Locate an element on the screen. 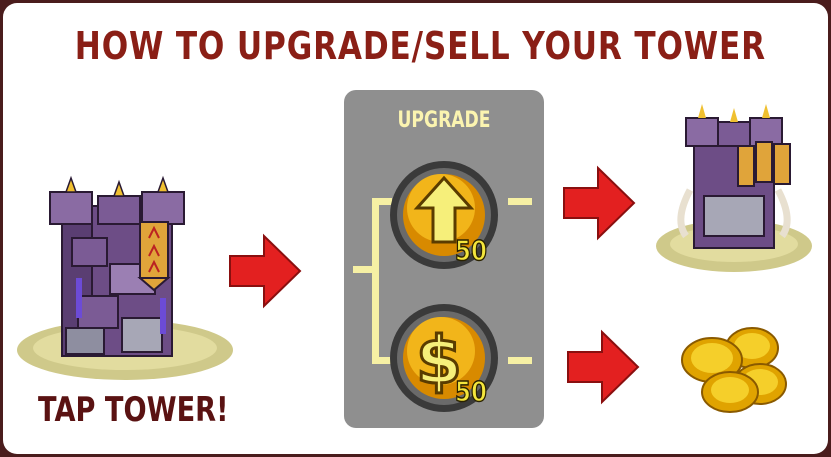 The height and width of the screenshot is (457, 831). sell-cost: 50 is located at coordinates (470, 391).